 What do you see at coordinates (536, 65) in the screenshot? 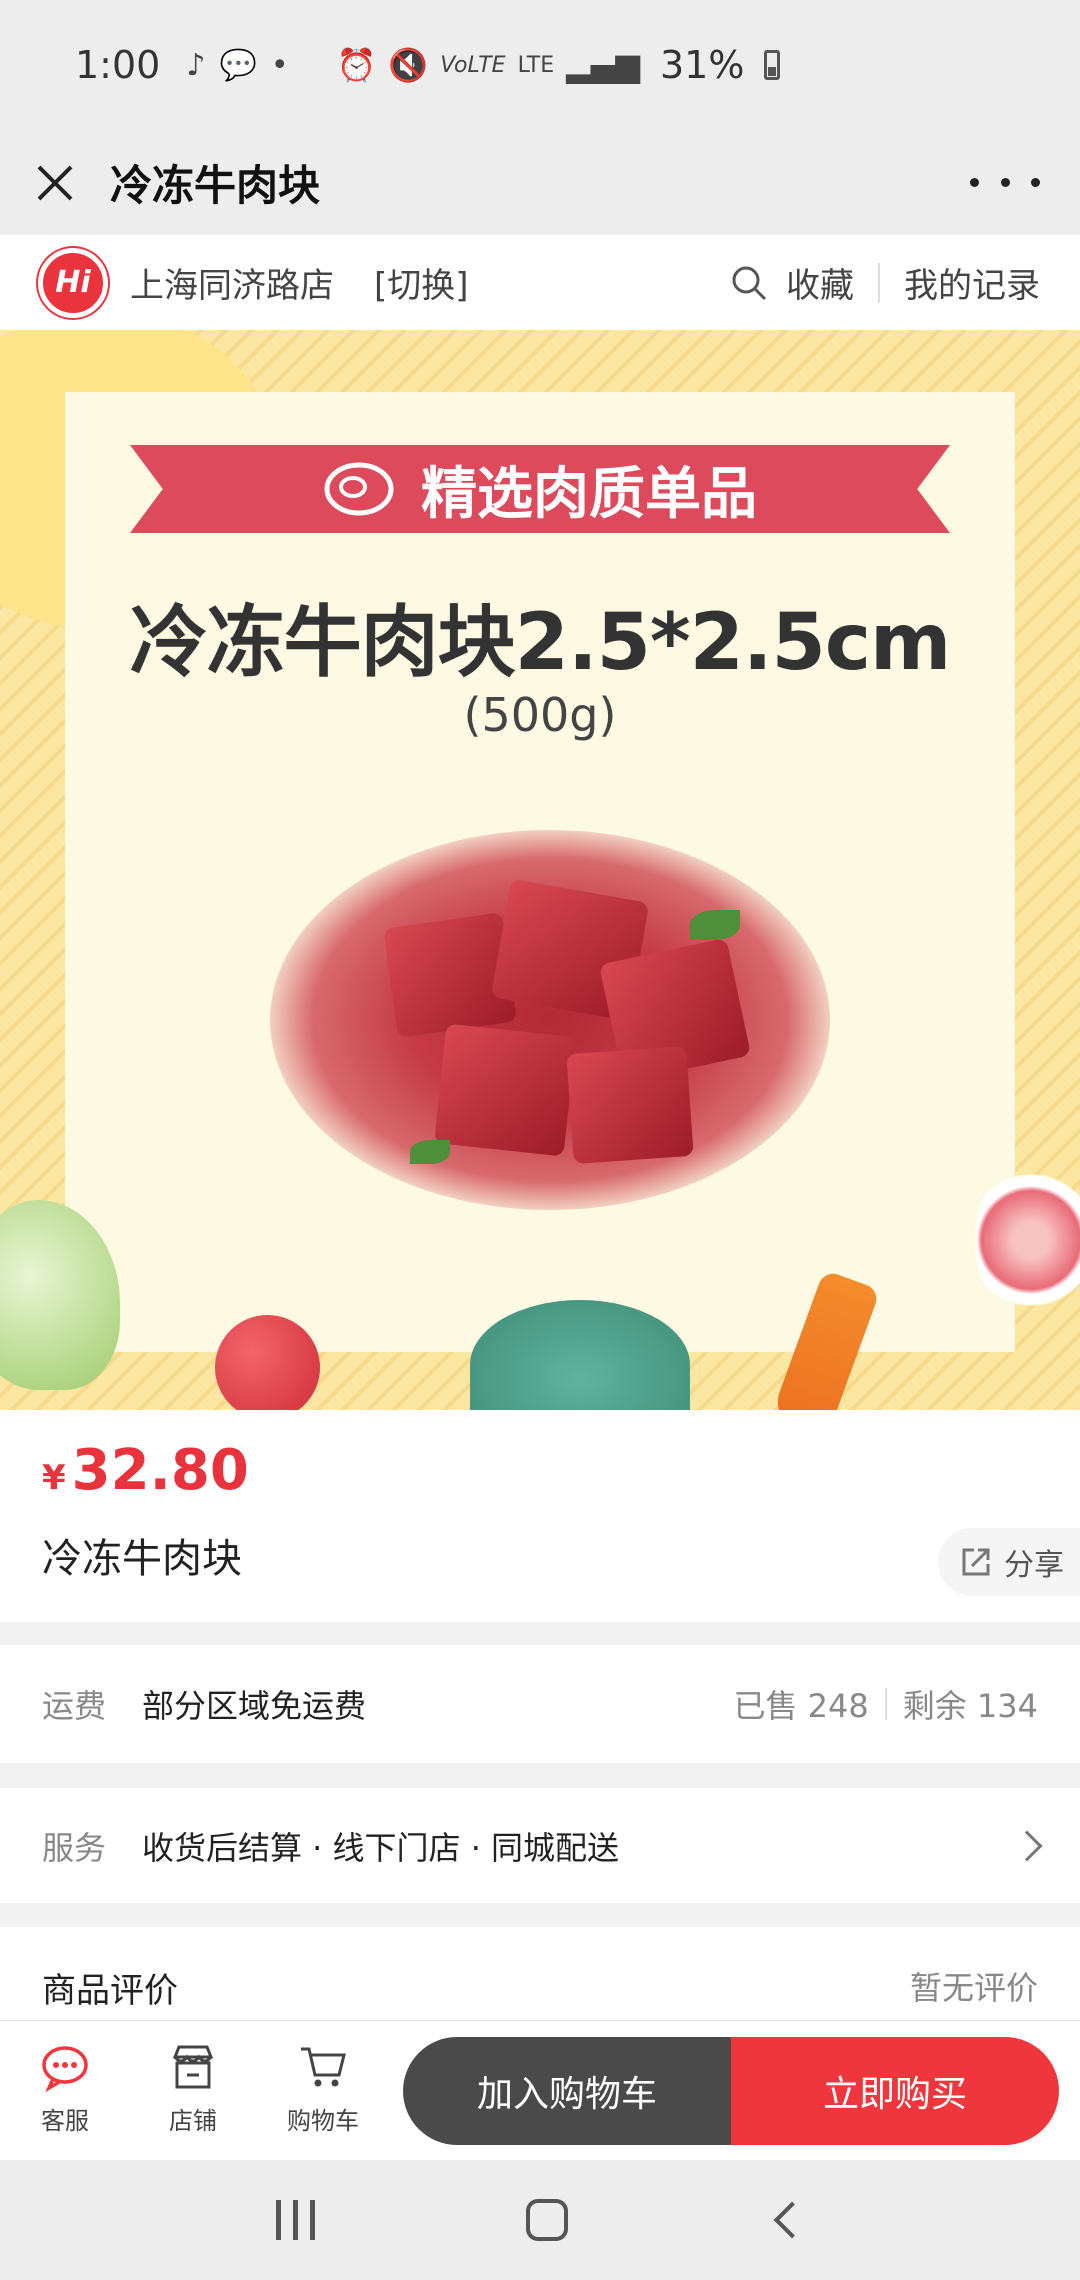
I see `lte-icon: LTE` at bounding box center [536, 65].